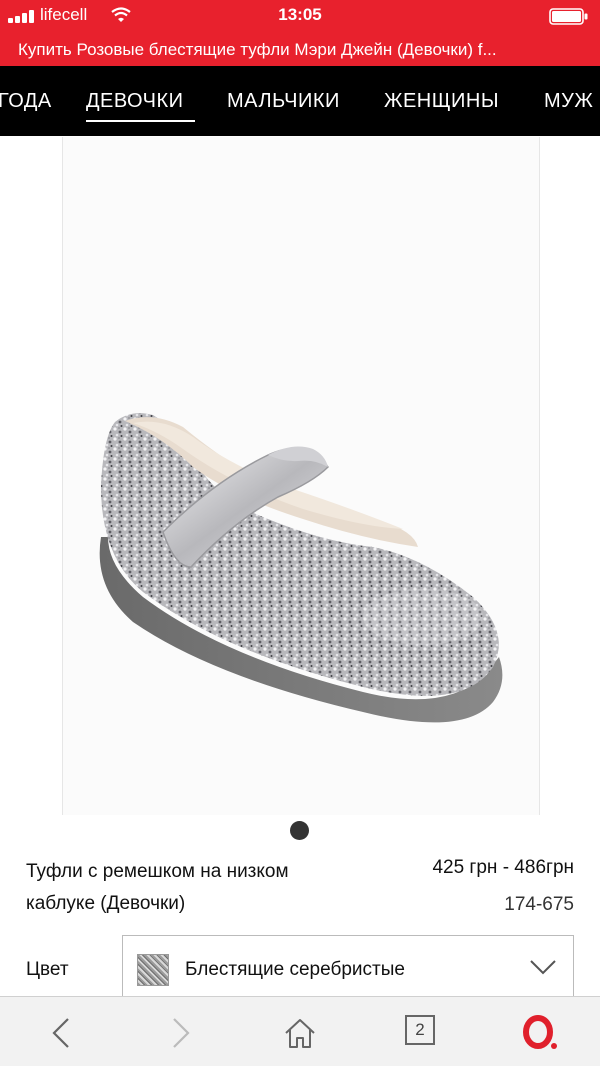  I want to click on nav-item-women: ЖЕНЩИНЫ, so click(441, 101).